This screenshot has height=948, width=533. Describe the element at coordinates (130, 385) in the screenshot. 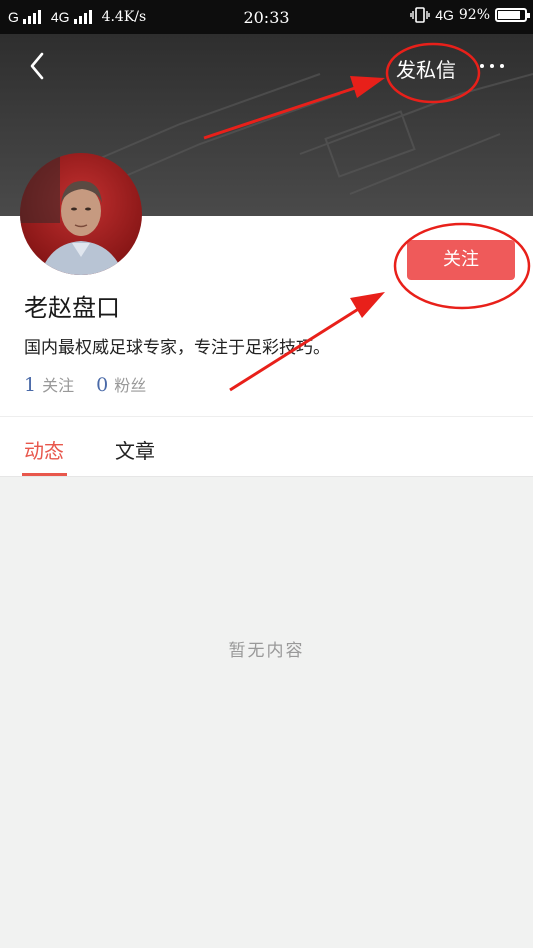

I see `fans-label: 粉丝` at that location.